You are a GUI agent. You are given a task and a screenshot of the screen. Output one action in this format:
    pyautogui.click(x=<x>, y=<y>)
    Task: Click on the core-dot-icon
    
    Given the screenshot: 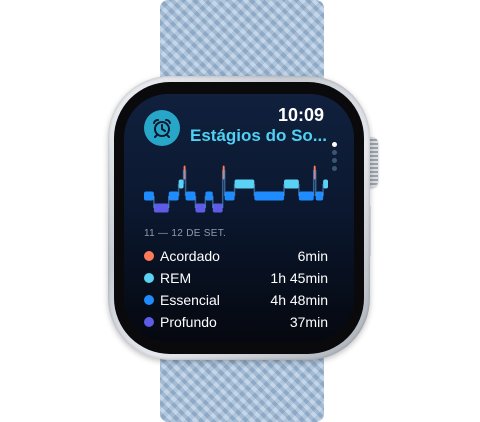 What is the action you would take?
    pyautogui.click(x=149, y=300)
    